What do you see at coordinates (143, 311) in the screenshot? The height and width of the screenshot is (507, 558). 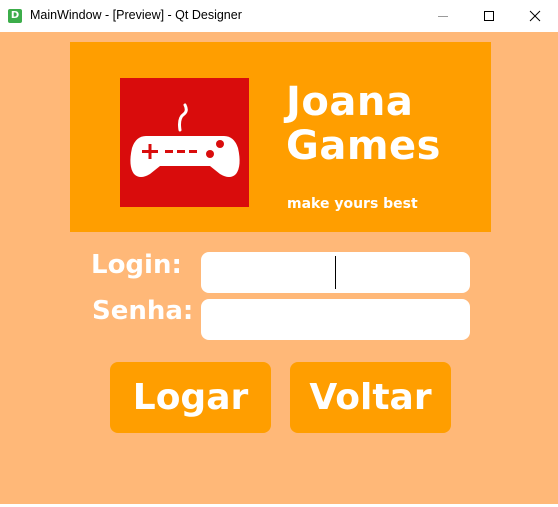 I see `senha-label: Senha:` at bounding box center [143, 311].